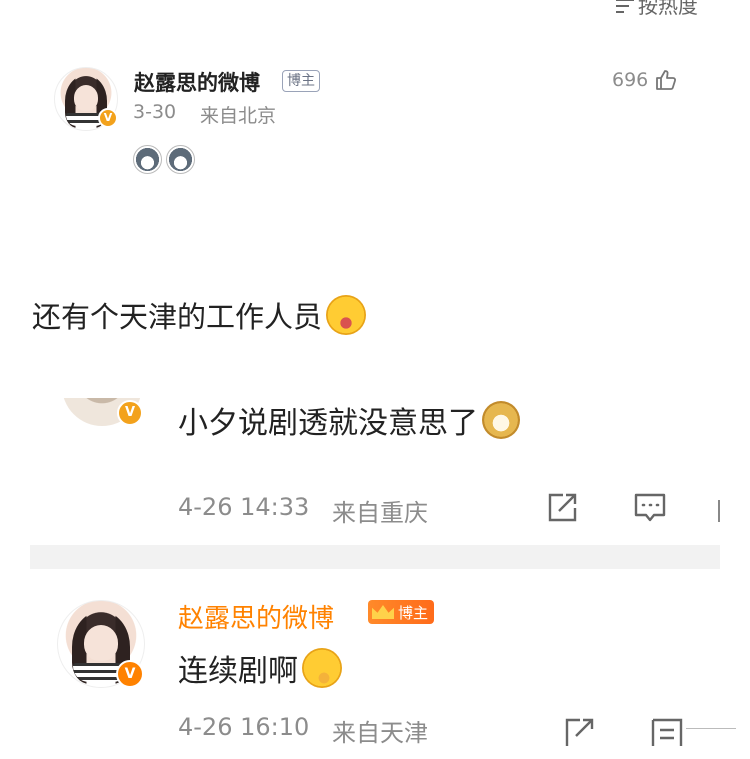 This screenshot has height=759, width=750. What do you see at coordinates (244, 727) in the screenshot?
I see `comment2-time: 4-26 16:10` at bounding box center [244, 727].